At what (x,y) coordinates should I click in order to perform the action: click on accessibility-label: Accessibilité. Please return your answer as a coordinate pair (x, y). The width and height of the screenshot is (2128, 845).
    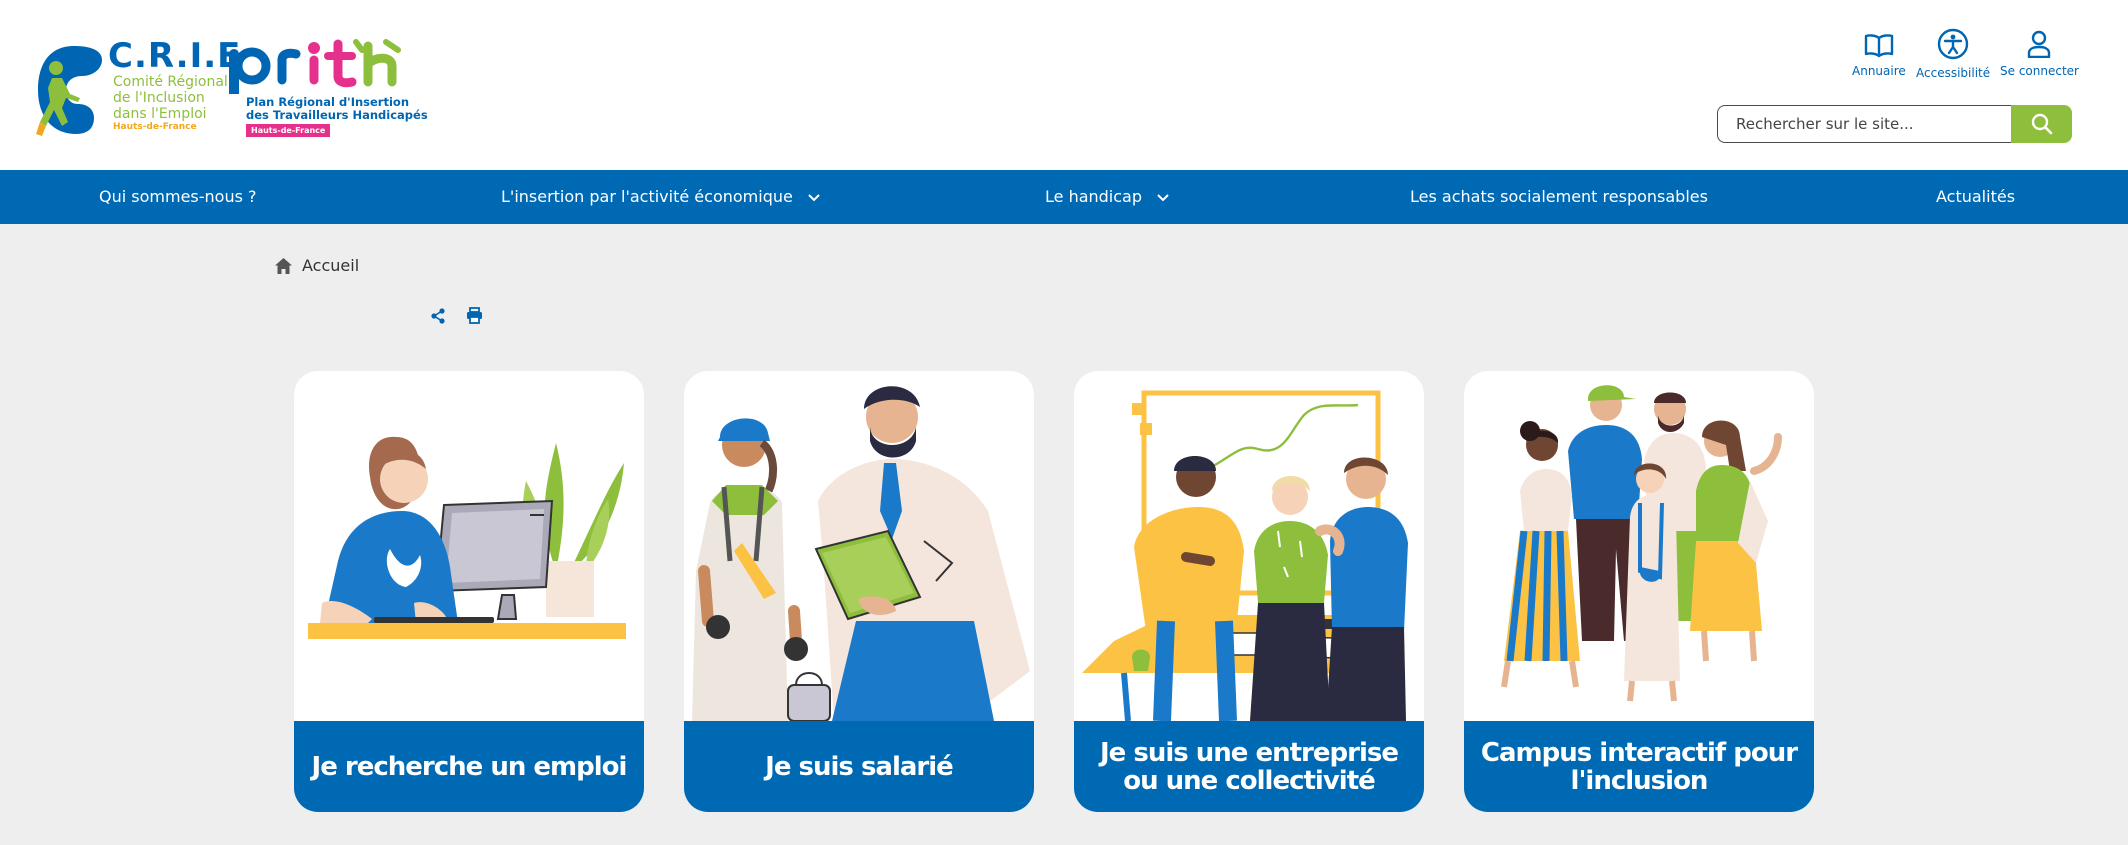
    Looking at the image, I should click on (1953, 73).